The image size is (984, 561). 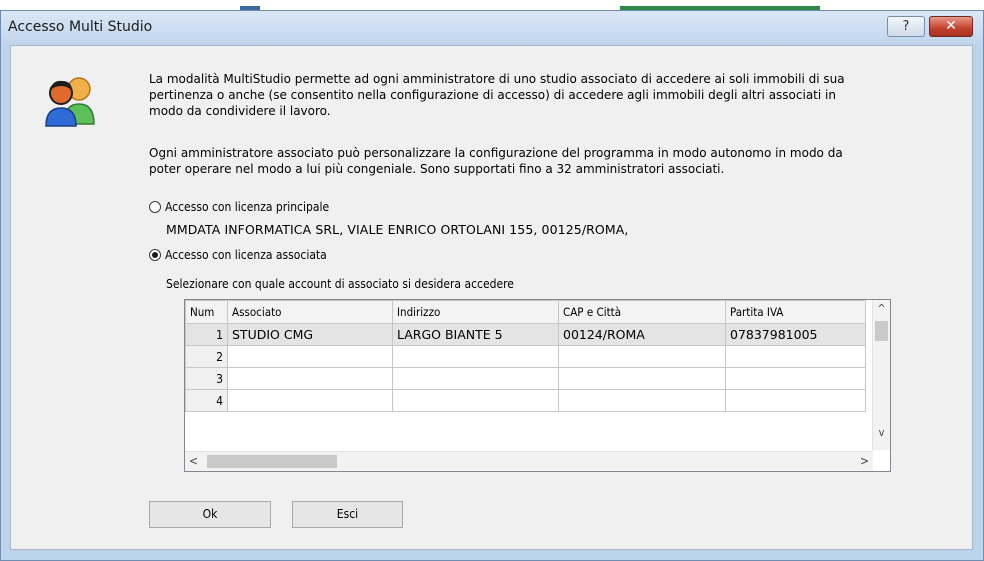 What do you see at coordinates (881, 331) in the screenshot?
I see `vertical-scroll-thumb` at bounding box center [881, 331].